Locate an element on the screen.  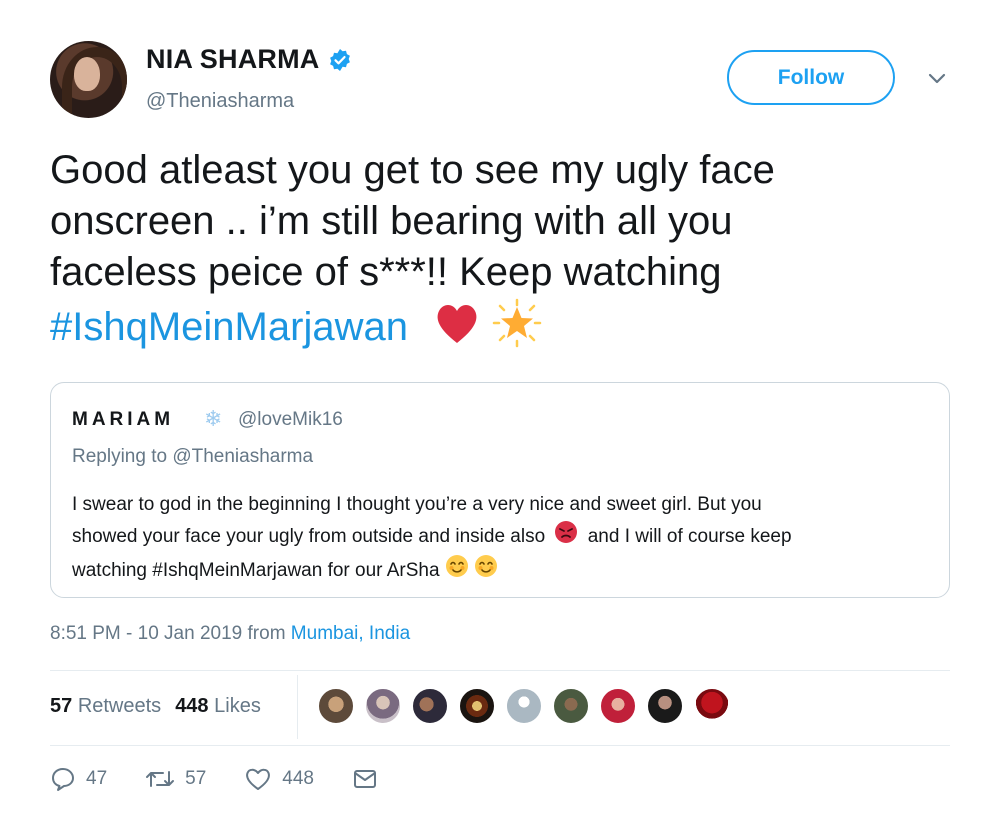
tweet-text-line: Good atleast you get to see my ugly face is located at coordinates (412, 170).